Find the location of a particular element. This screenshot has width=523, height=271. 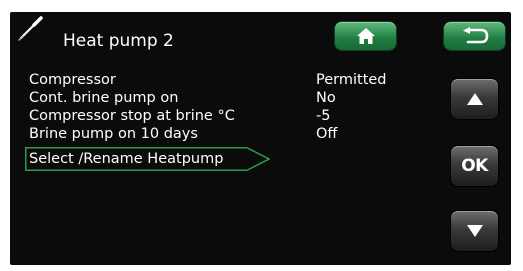

ok-button: OK is located at coordinates (474, 166).